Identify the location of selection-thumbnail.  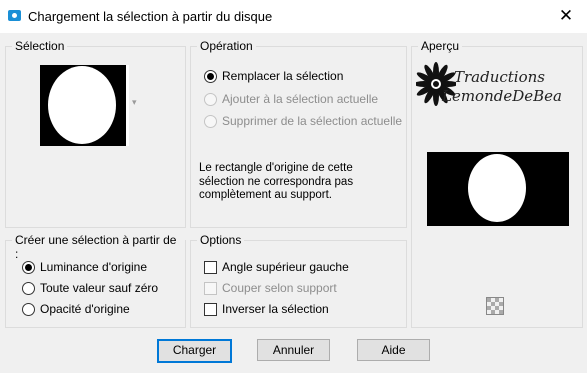
(84, 105).